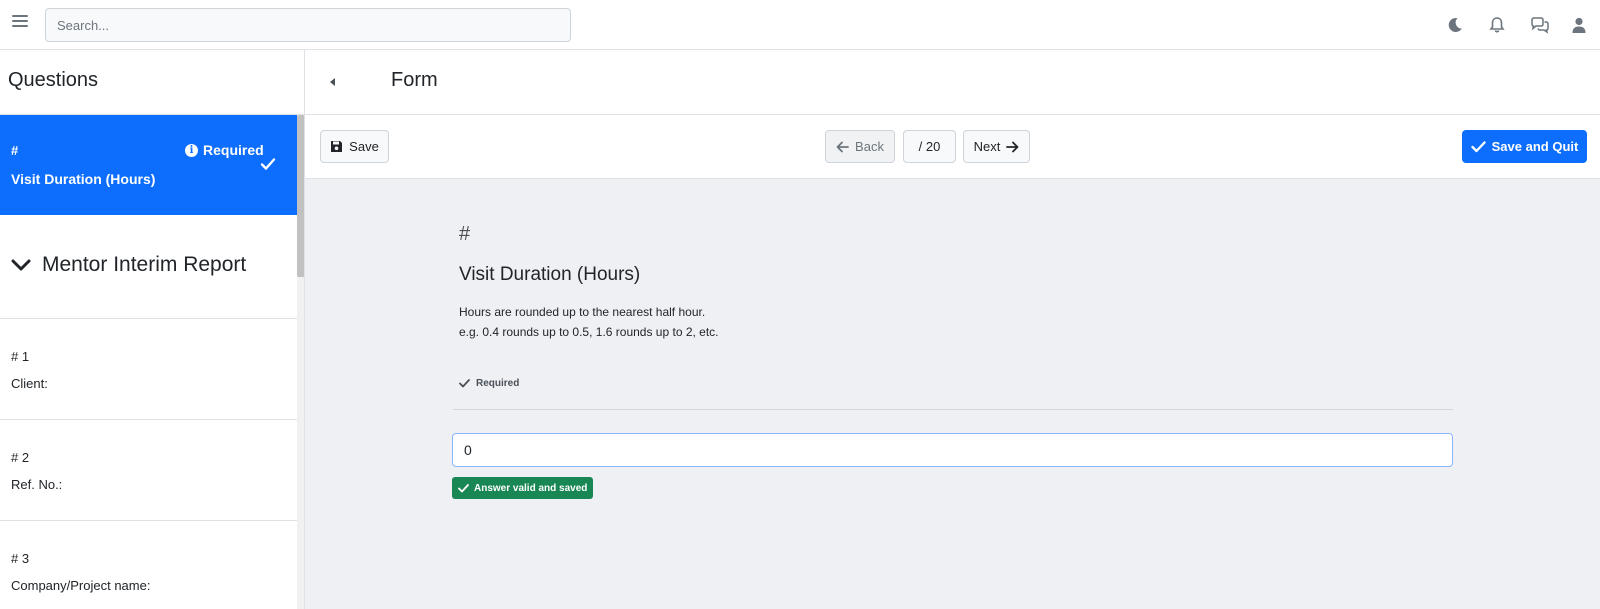 The image size is (1600, 609). I want to click on divider, so click(953, 409).